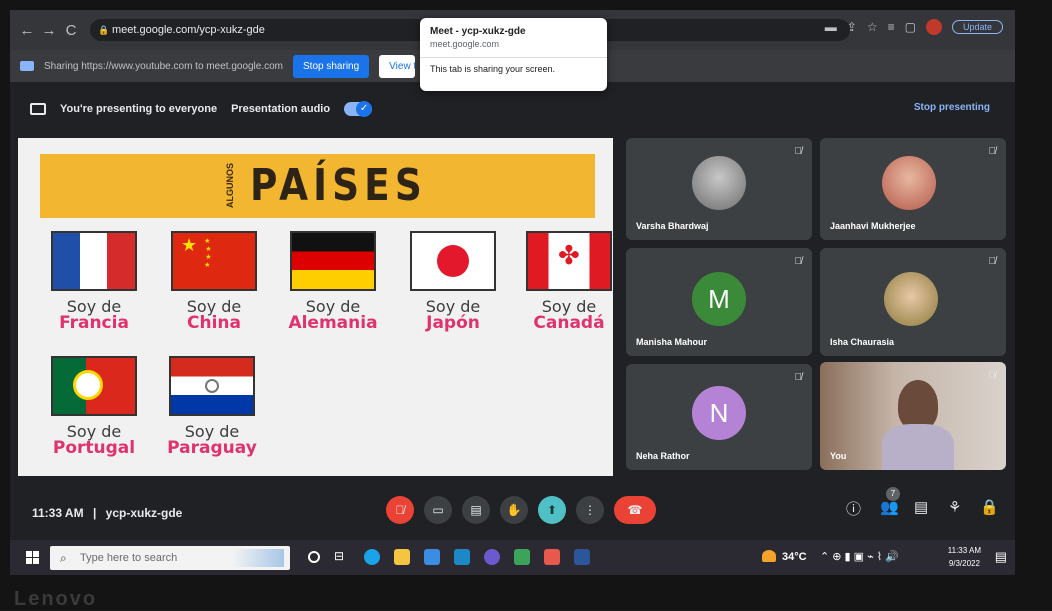  I want to click on participant-name: Jaanhavi Mukherjee, so click(873, 226).